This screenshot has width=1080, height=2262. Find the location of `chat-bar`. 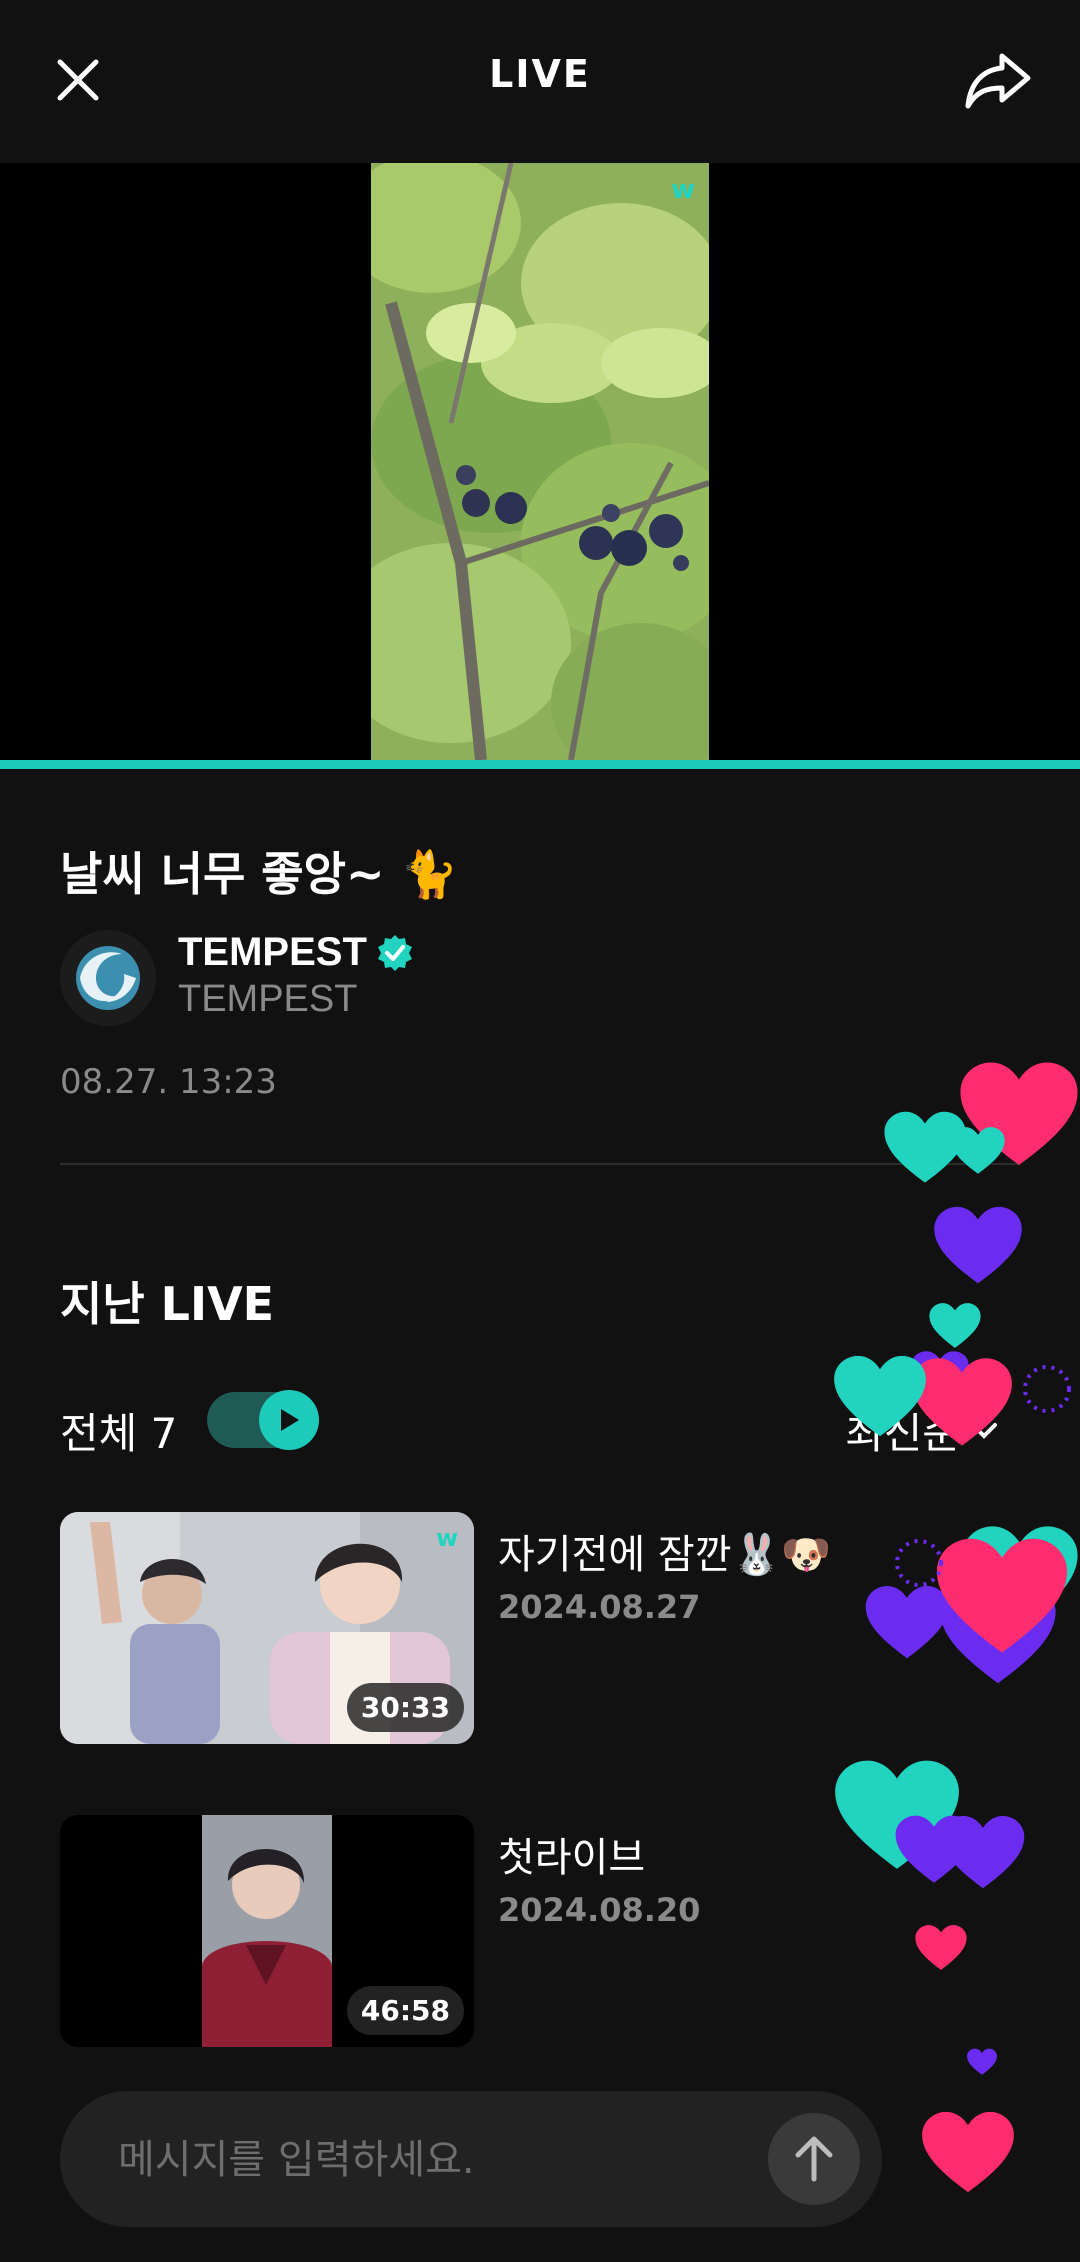

chat-bar is located at coordinates (471, 2160).